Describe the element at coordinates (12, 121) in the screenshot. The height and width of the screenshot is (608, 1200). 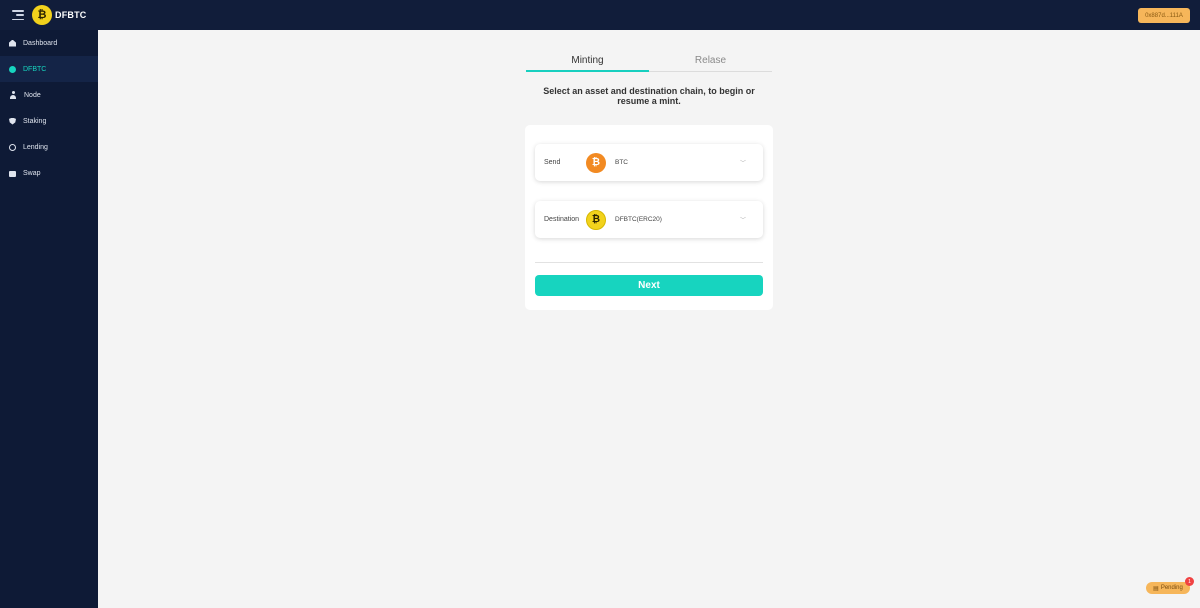
I see `staking-icon` at that location.